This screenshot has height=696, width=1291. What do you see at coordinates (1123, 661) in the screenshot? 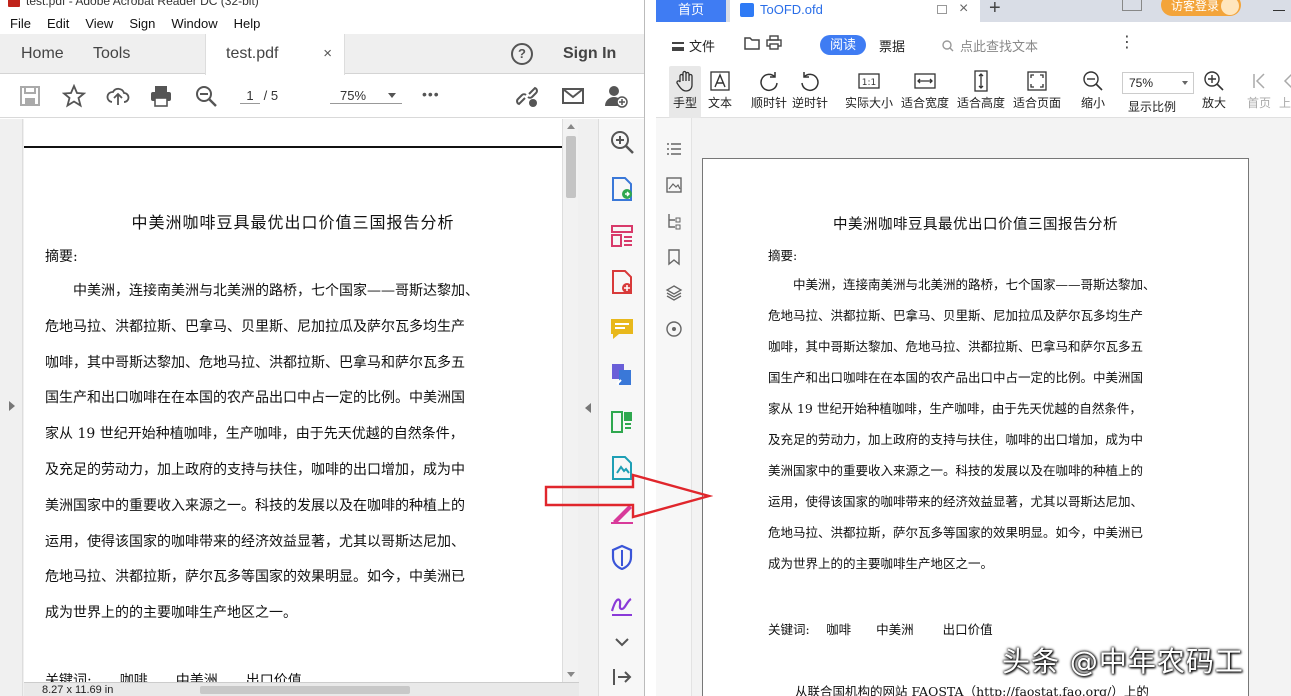
I see `watermark: 头条 @中年农码工` at bounding box center [1123, 661].